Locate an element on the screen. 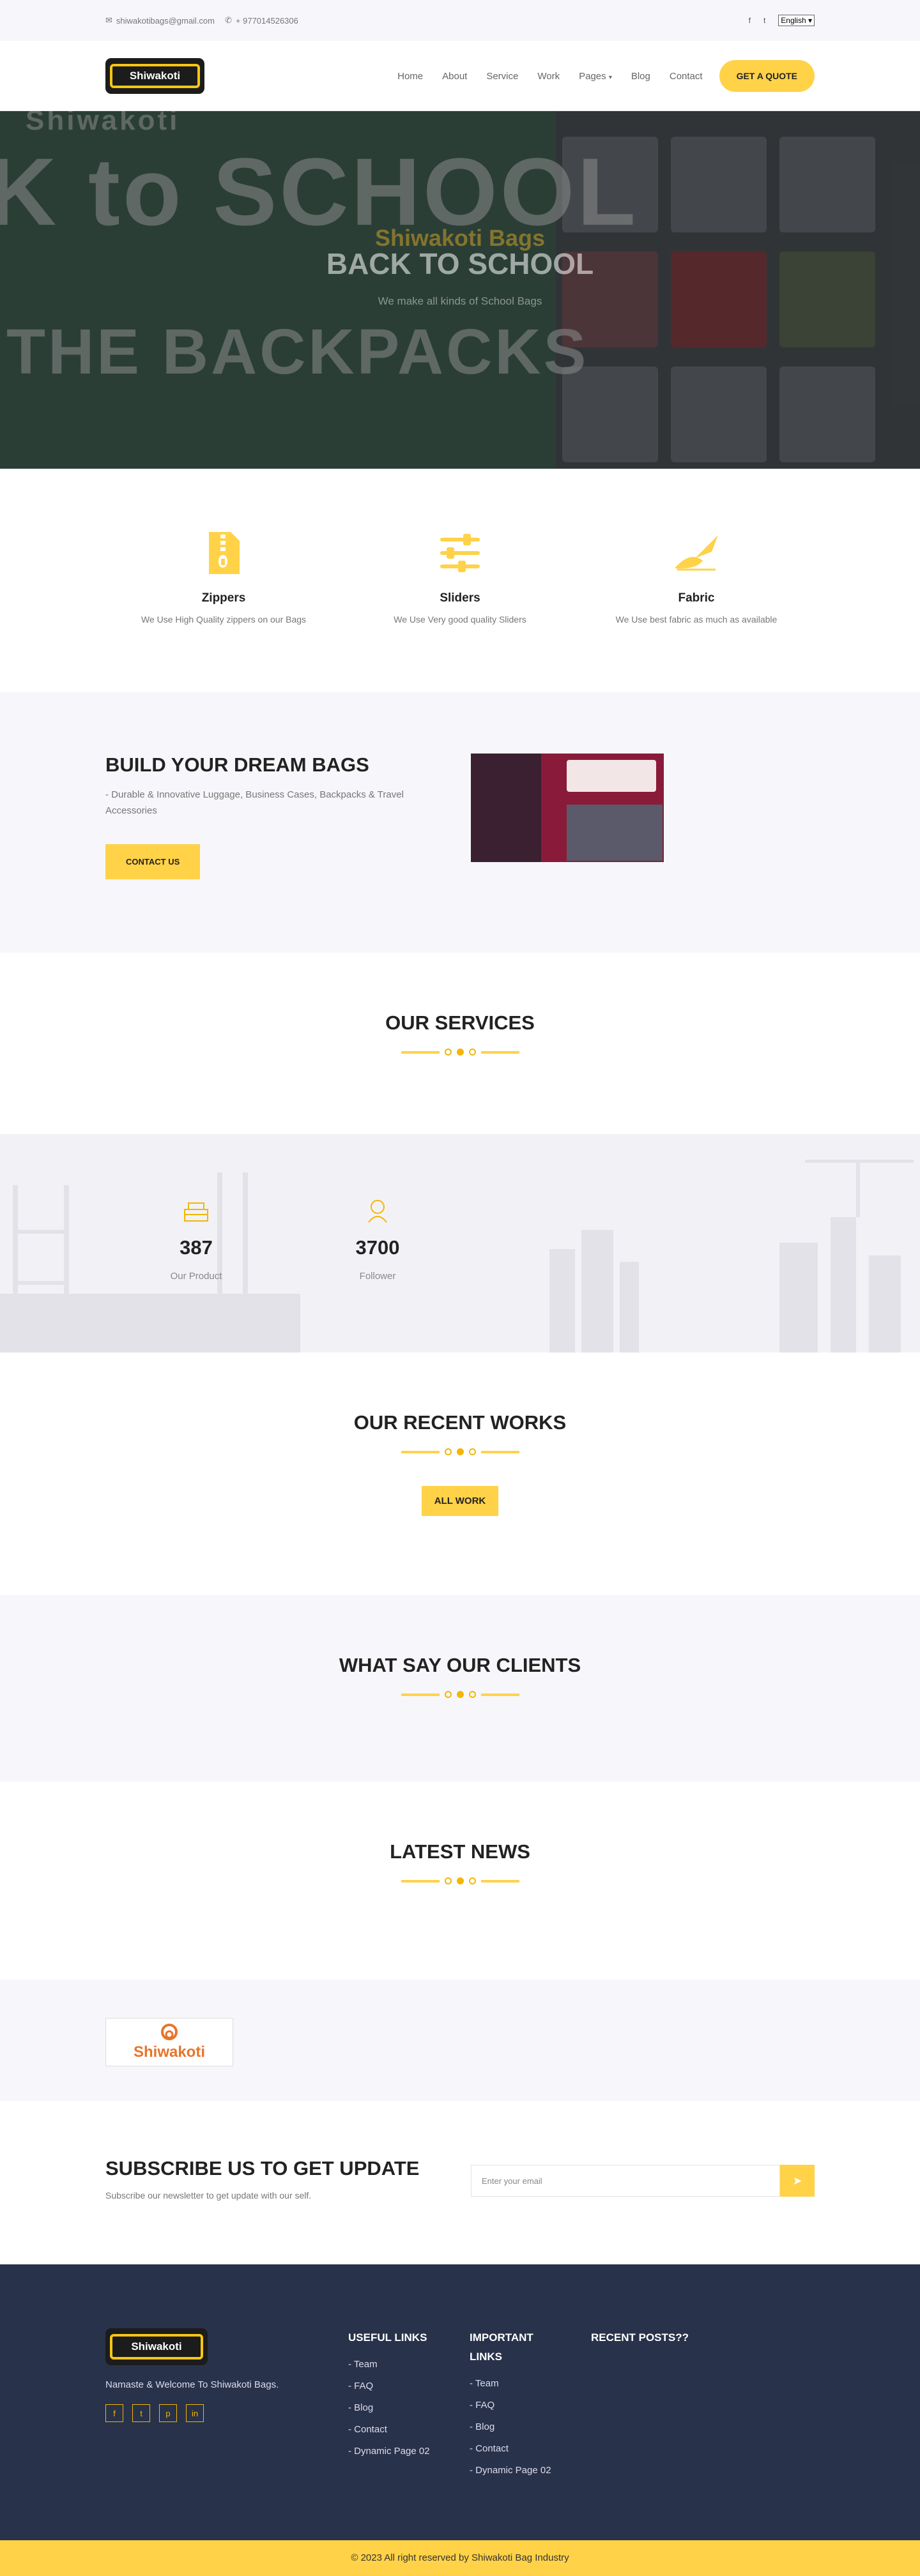 The height and width of the screenshot is (2576, 920). partner-logo-icon is located at coordinates (169, 2032).